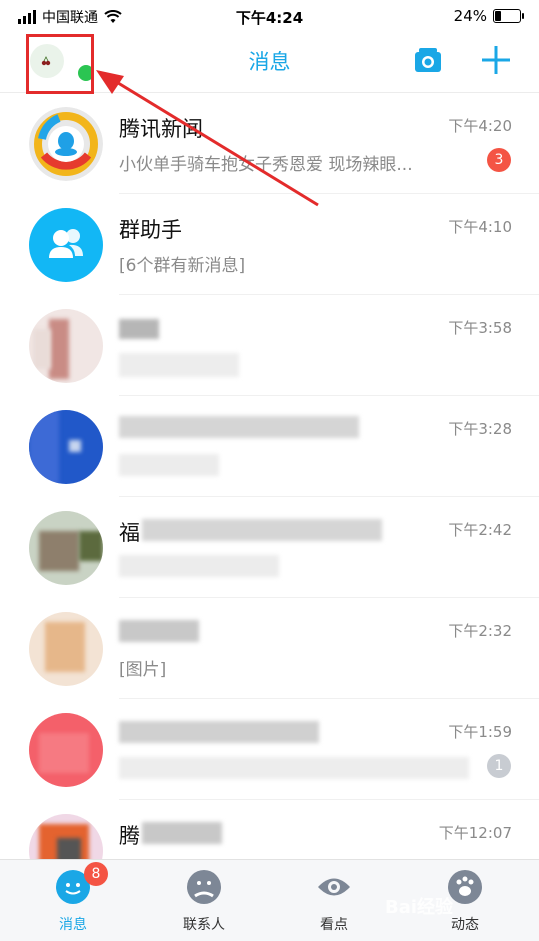  Describe the element at coordinates (269, 143) in the screenshot. I see `chat-row-tencent-news: 腾讯新闻 小伙单手骑车抱女子秀恩爱 现场辣眼... 下午4:20 3` at that location.